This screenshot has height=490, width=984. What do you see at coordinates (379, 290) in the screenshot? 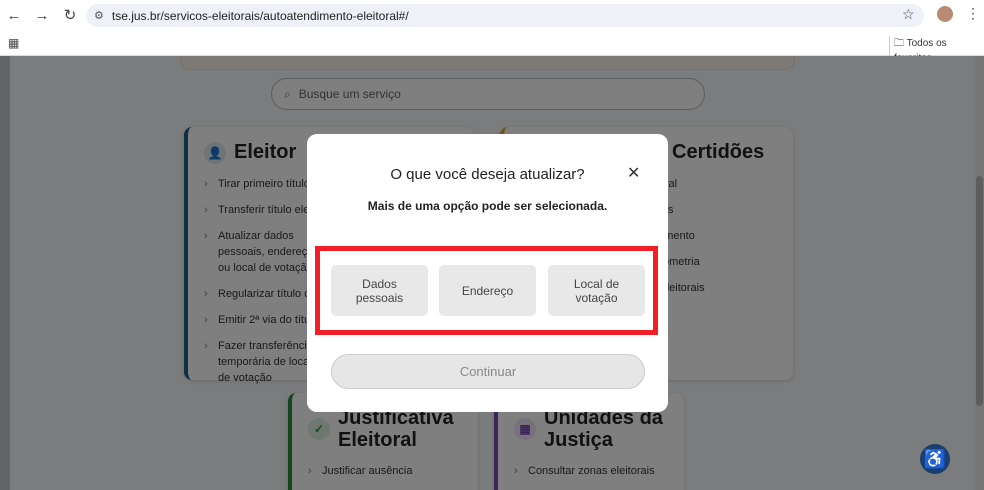
I see `option-dados-pessoais: Dados pessoais` at bounding box center [379, 290].